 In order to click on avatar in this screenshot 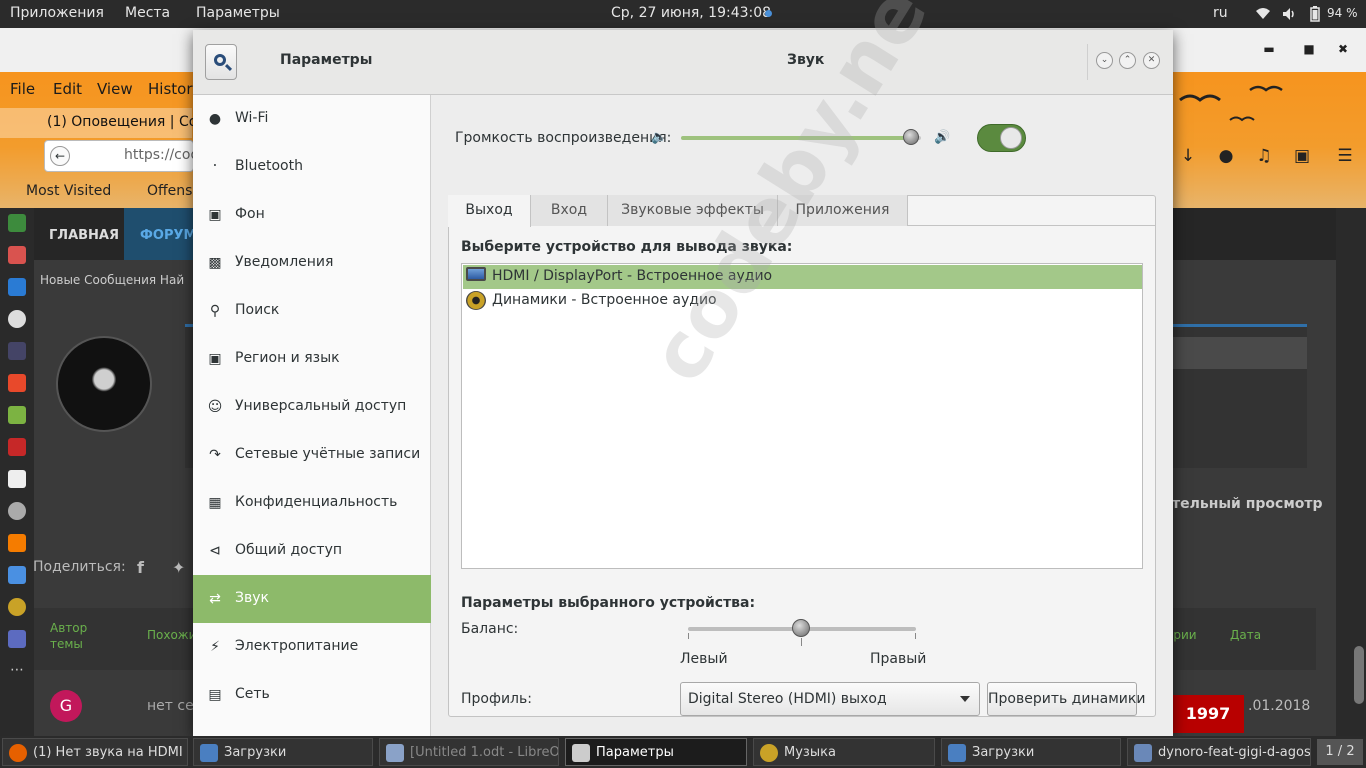, I will do `click(104, 384)`.